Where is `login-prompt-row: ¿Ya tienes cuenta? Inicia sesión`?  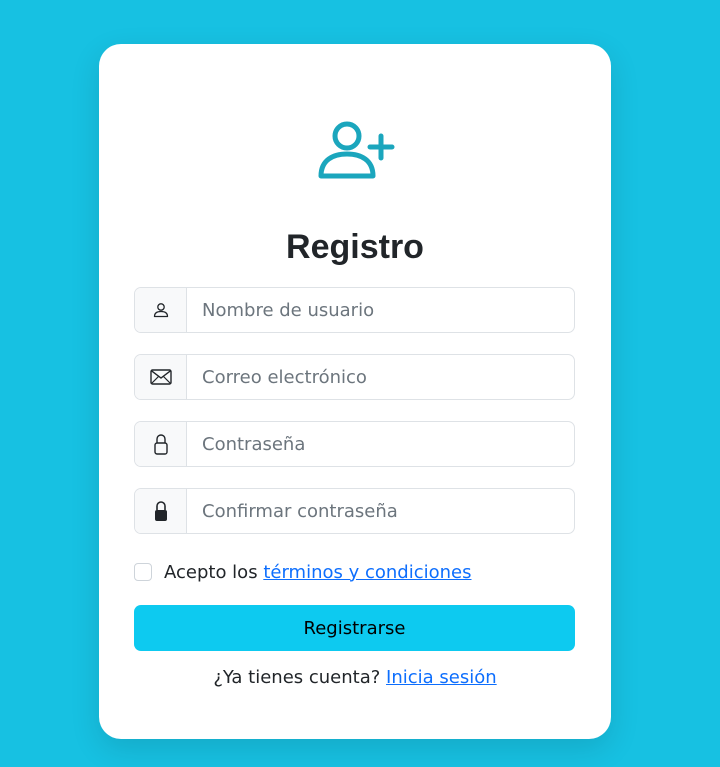 login-prompt-row: ¿Ya tienes cuenta? Inicia sesión is located at coordinates (355, 678).